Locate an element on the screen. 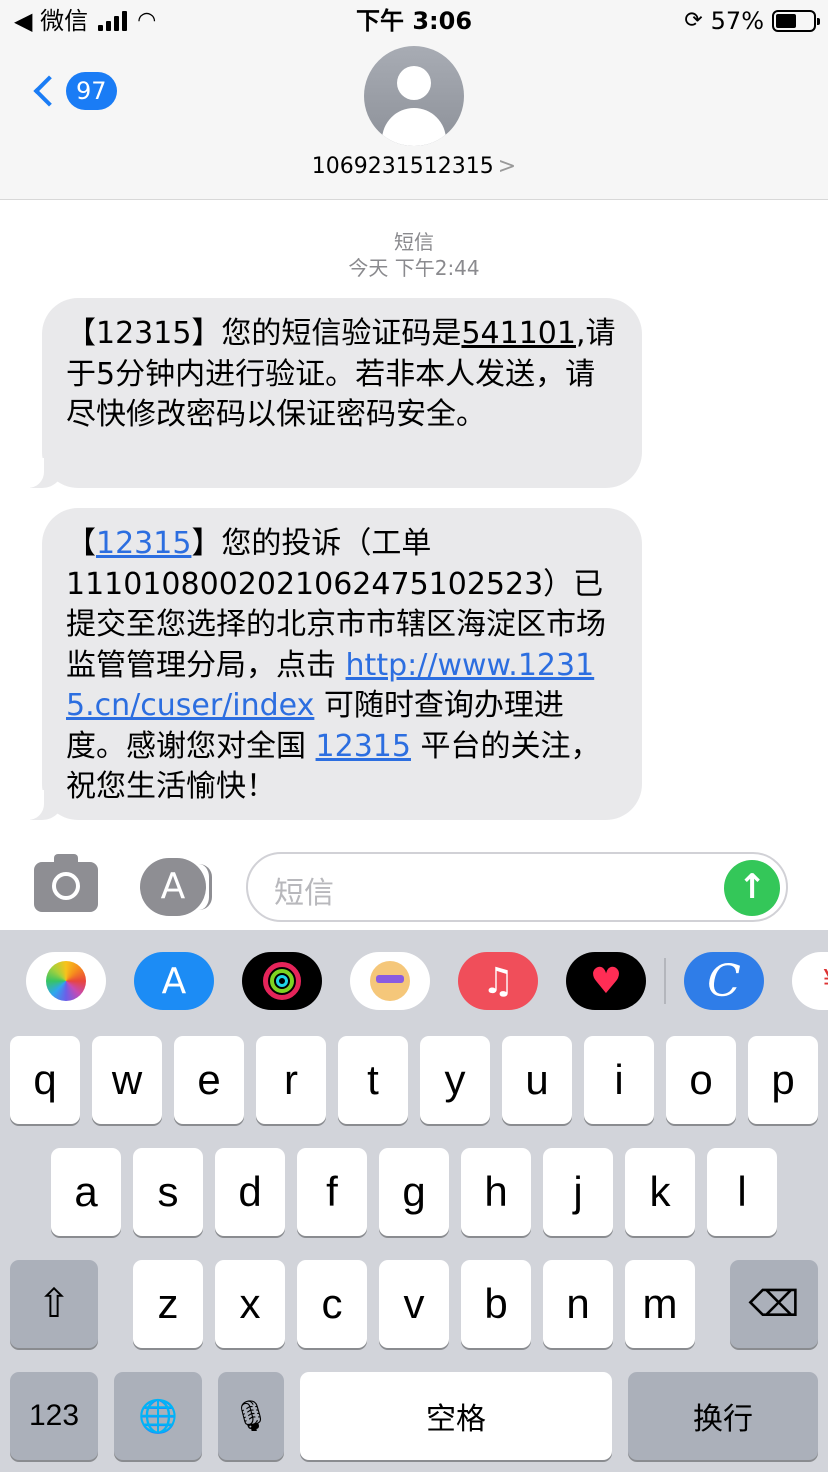  key-h: h is located at coordinates (496, 1192).